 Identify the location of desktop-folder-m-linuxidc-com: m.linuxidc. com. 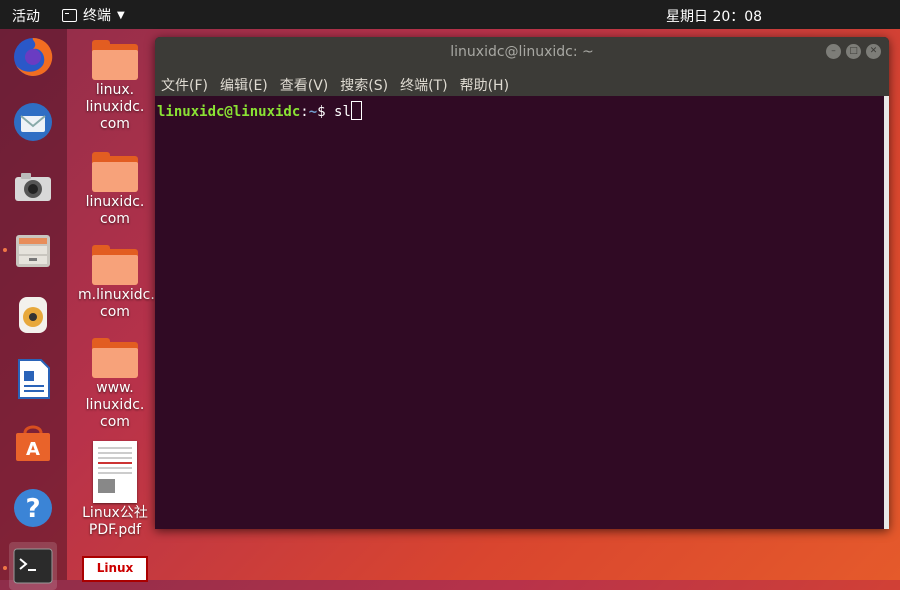
(116, 283).